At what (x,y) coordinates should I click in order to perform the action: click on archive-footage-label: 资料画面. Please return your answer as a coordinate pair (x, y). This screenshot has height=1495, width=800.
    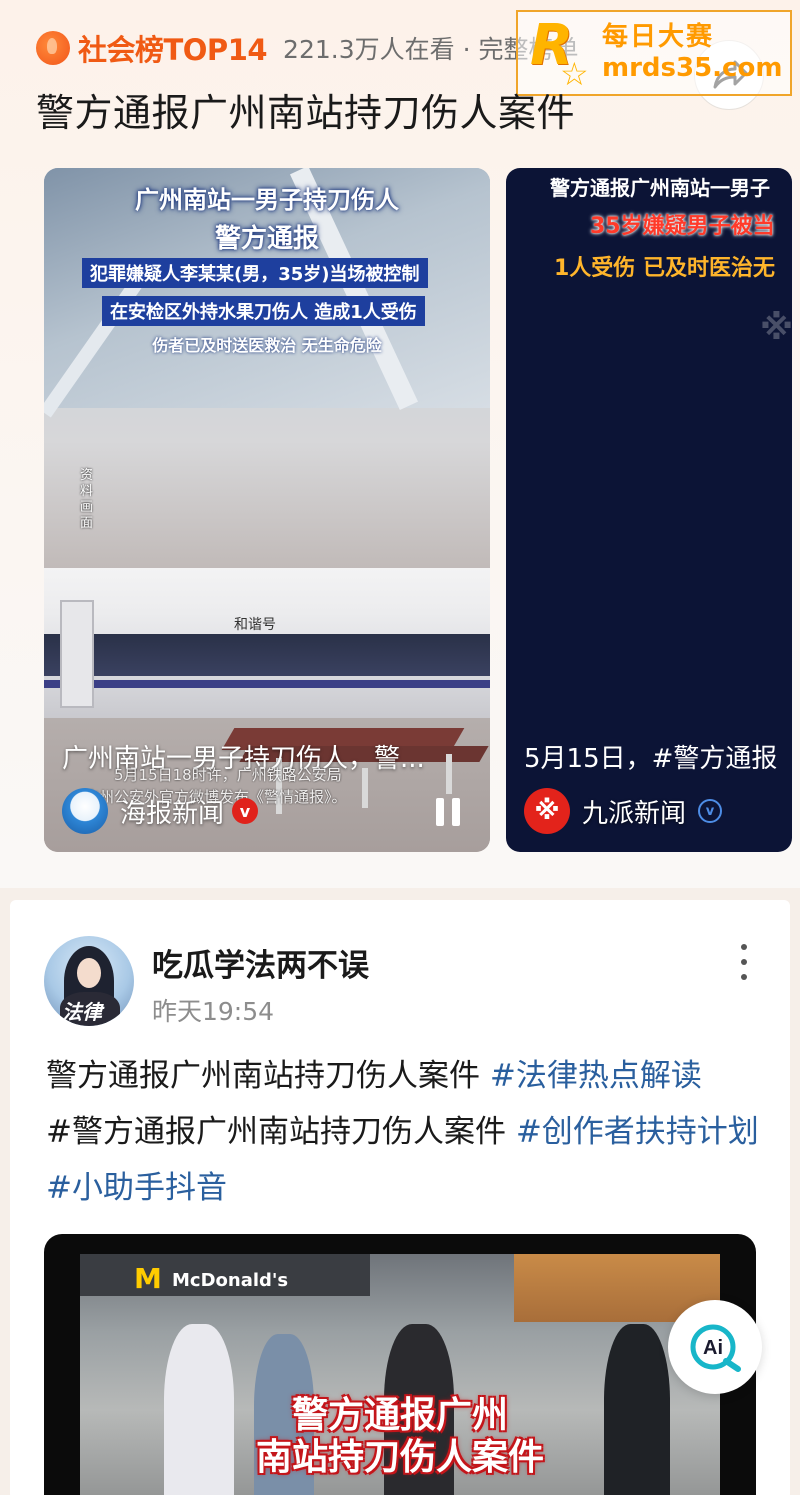
    Looking at the image, I should click on (87, 499).